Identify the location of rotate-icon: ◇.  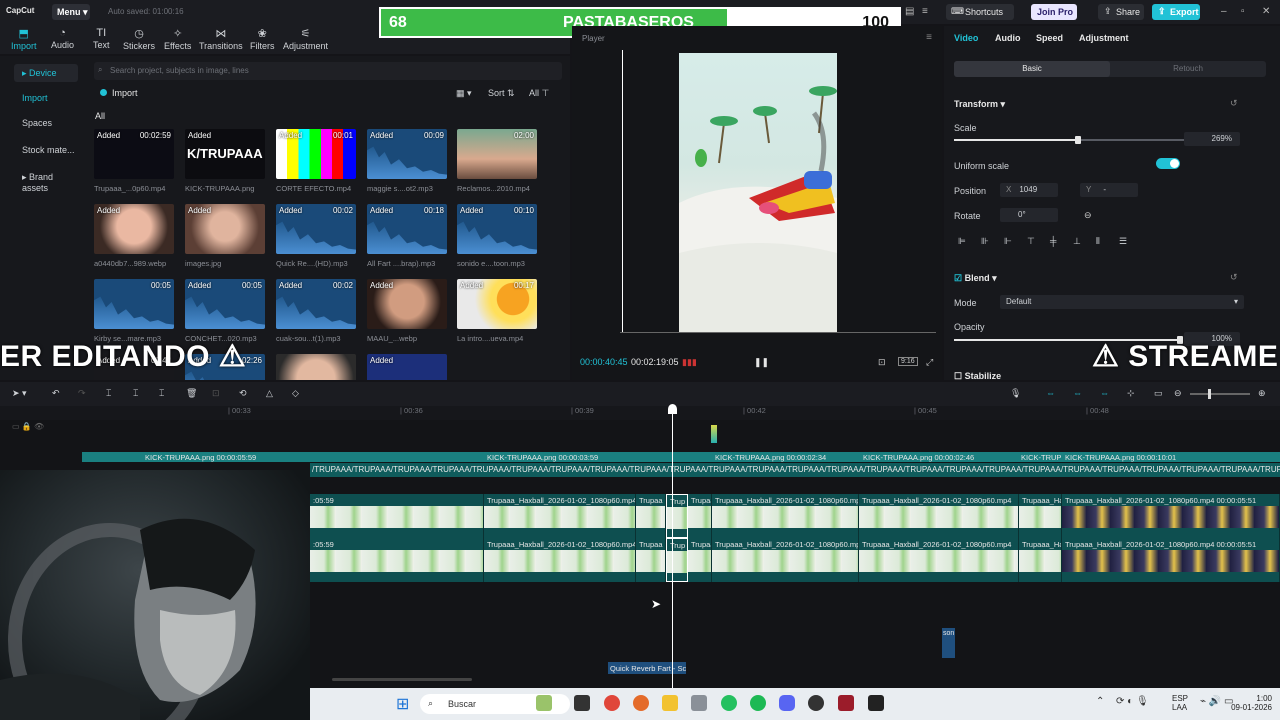
(295, 393).